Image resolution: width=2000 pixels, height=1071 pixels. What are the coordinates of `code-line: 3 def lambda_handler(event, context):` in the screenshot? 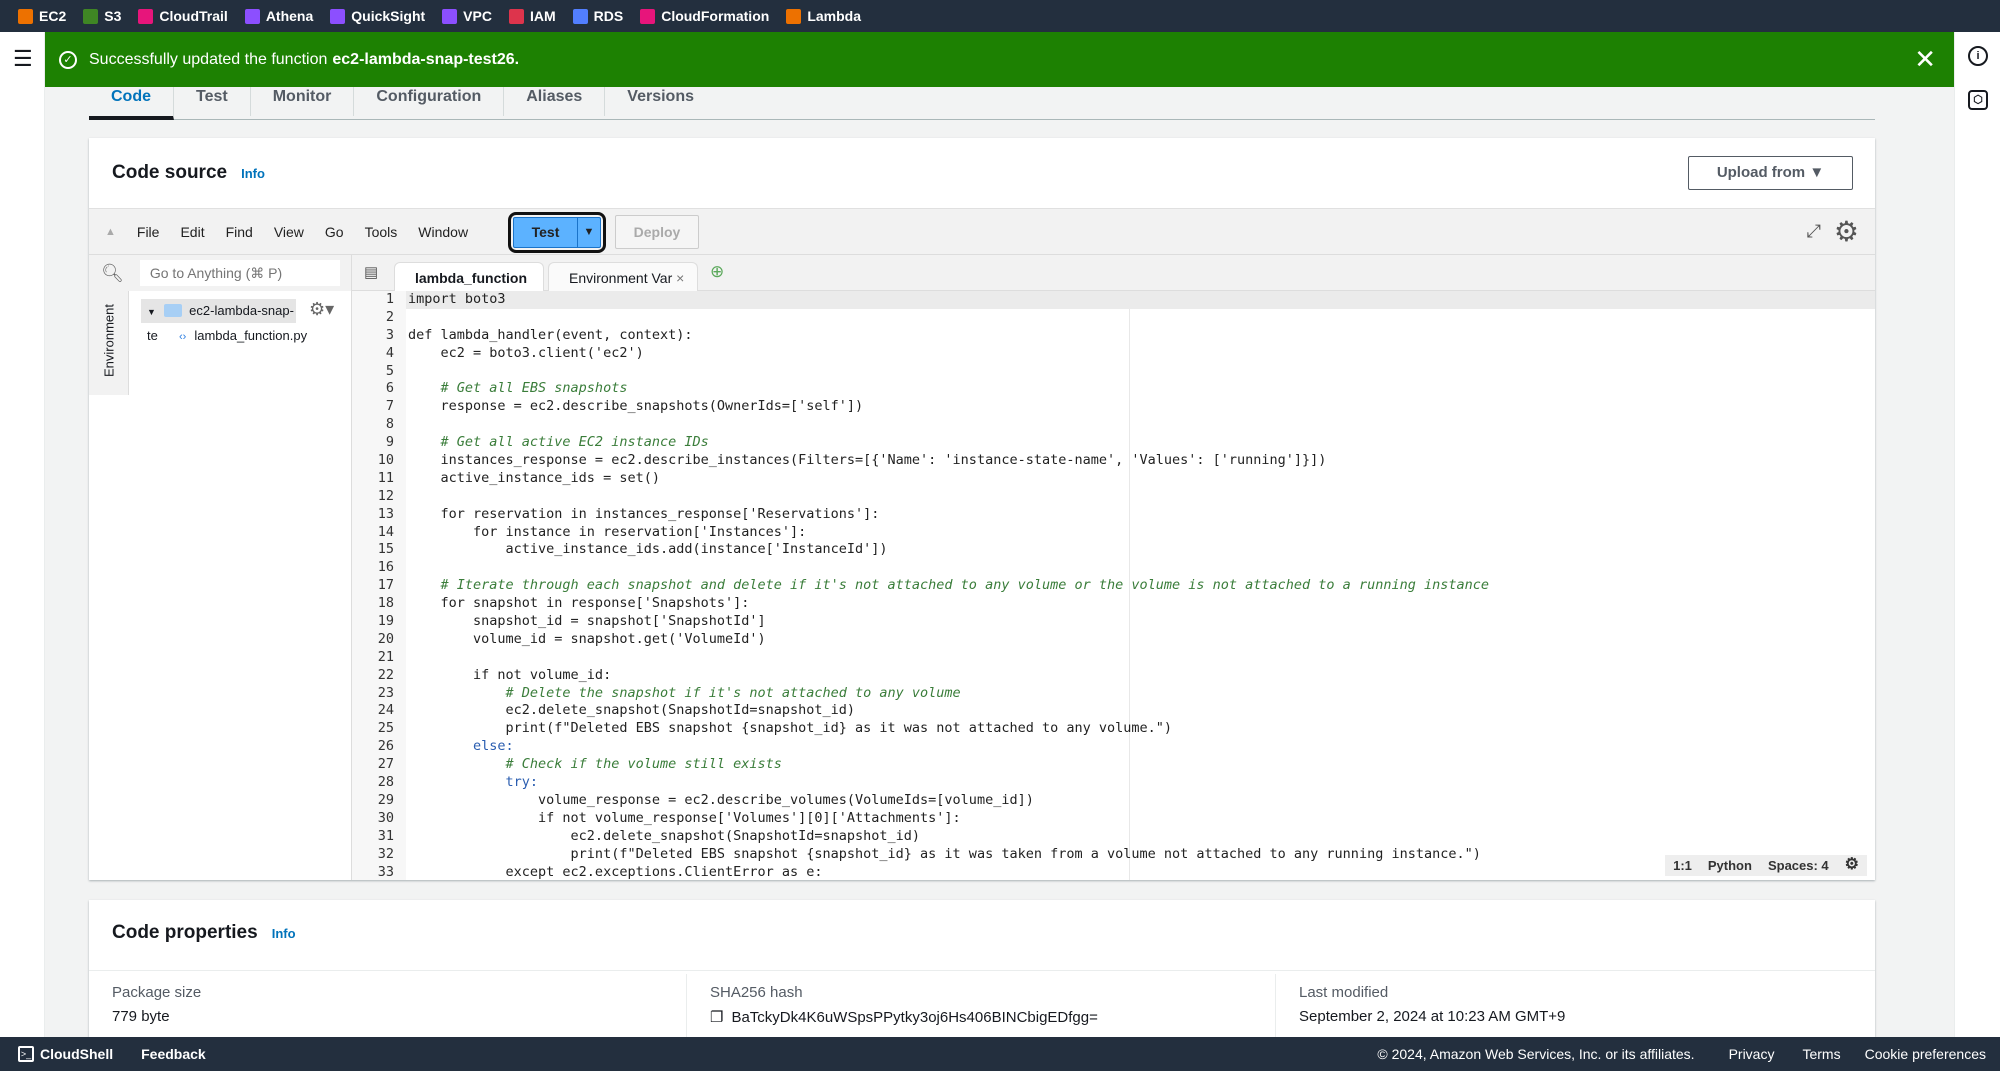 It's located at (1113, 335).